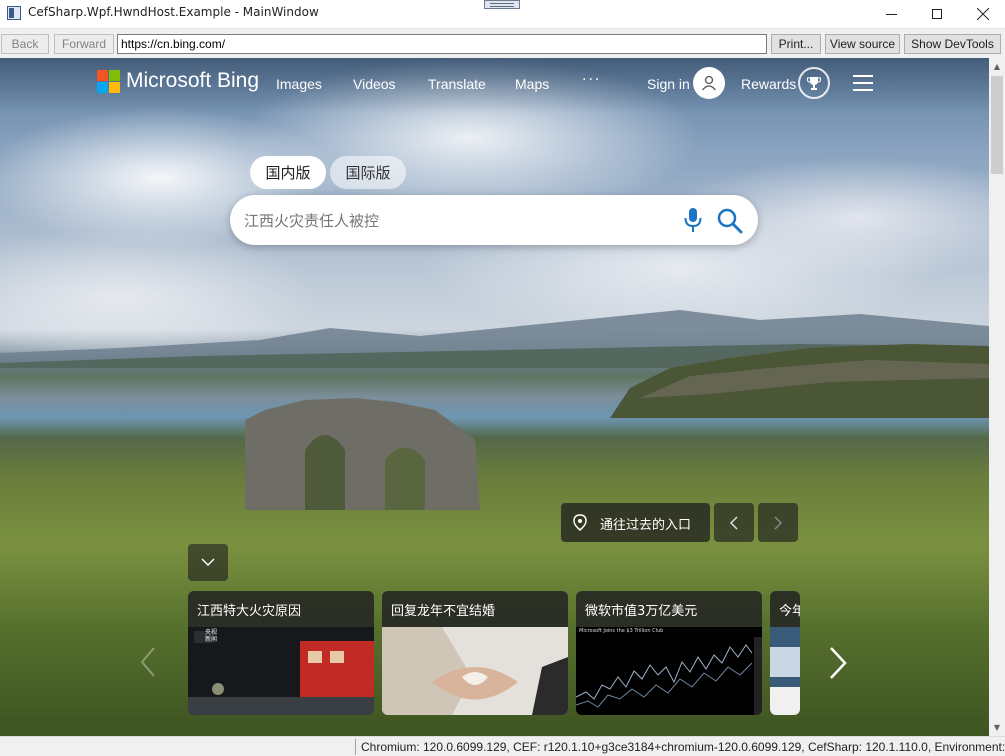 This screenshot has height=756, width=1005. What do you see at coordinates (532, 84) in the screenshot?
I see `nav-maps: Maps` at bounding box center [532, 84].